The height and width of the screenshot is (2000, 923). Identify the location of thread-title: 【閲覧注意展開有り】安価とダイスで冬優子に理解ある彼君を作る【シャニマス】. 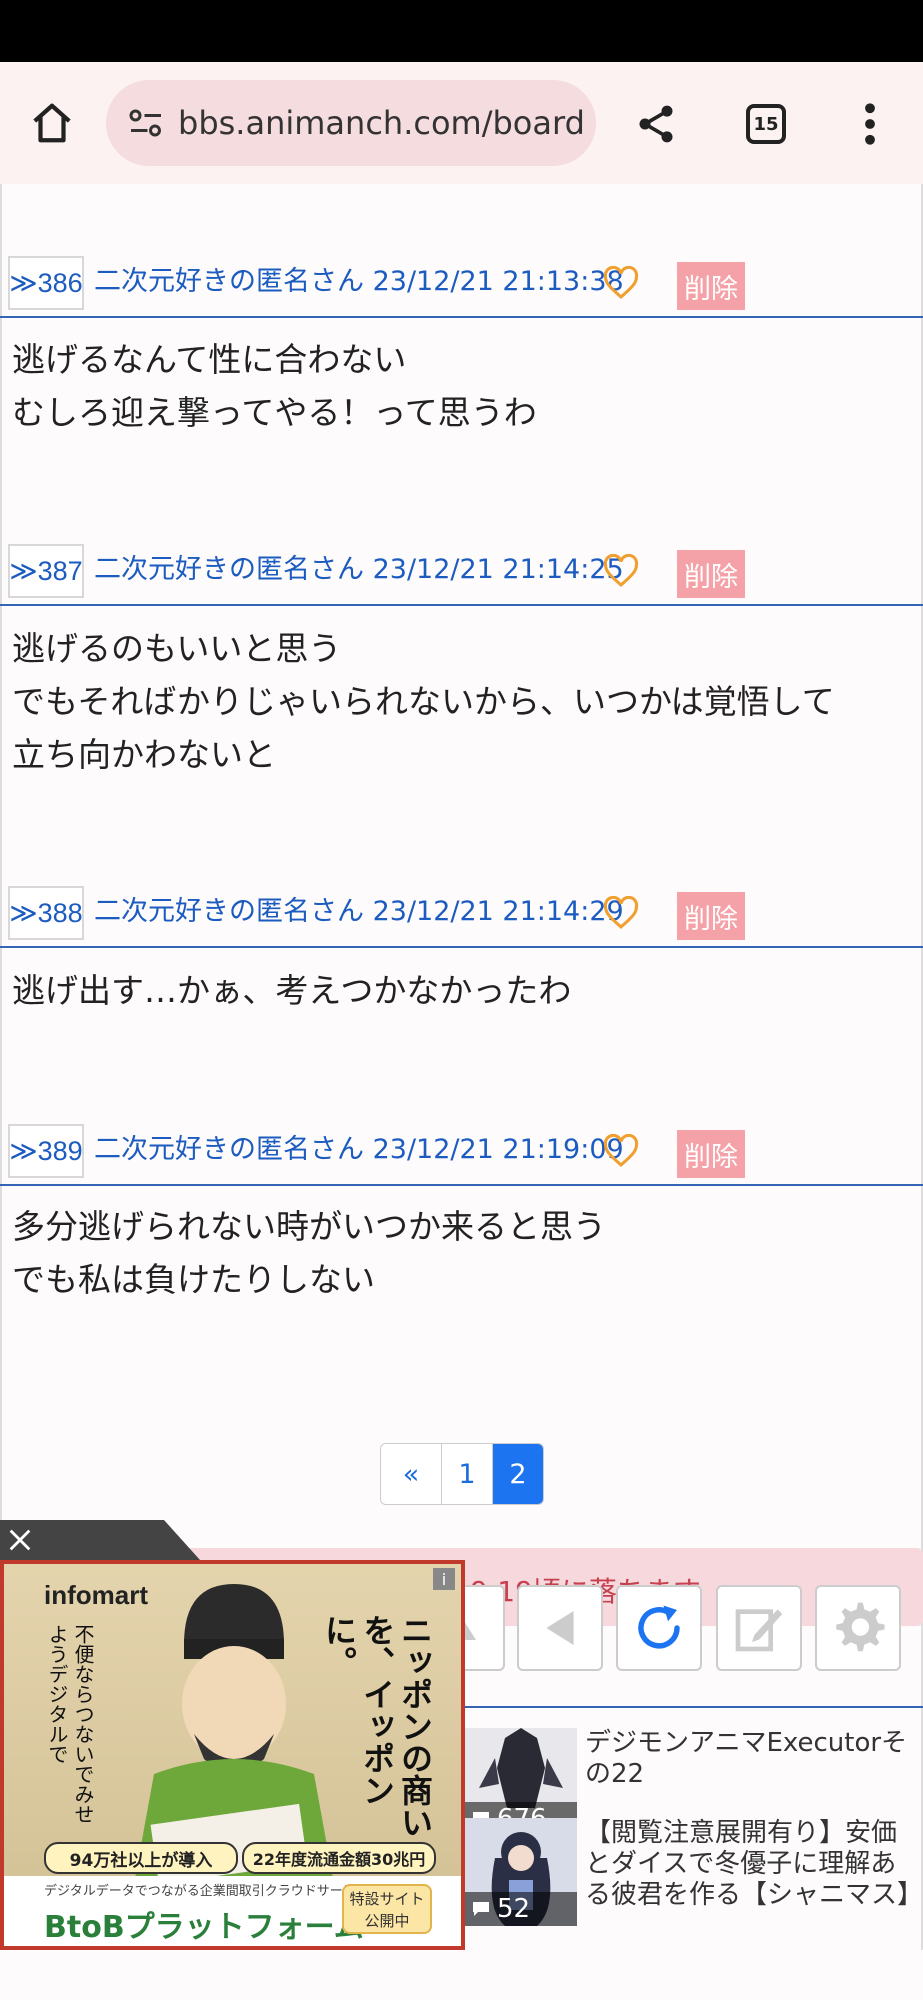
(754, 1864).